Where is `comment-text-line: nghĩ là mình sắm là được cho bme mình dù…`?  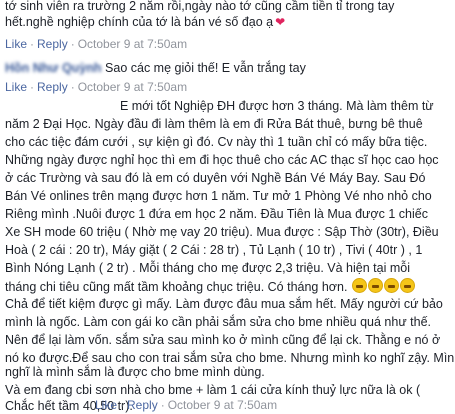 comment-text-line: nghĩ là mình sắm là được cho bme mình dù… is located at coordinates (135, 372).